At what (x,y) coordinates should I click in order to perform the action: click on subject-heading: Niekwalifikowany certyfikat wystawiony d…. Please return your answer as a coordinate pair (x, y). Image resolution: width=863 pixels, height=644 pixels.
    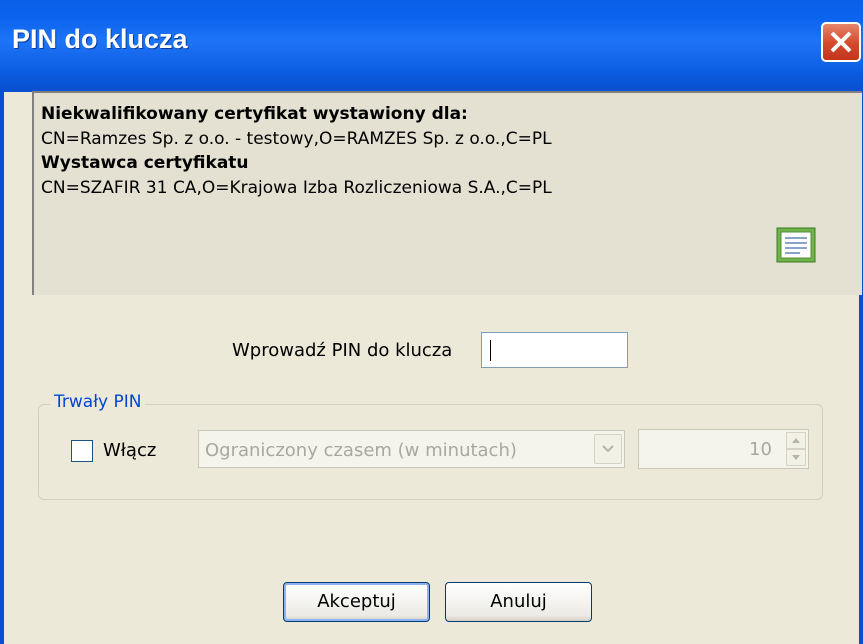
    Looking at the image, I should click on (254, 114).